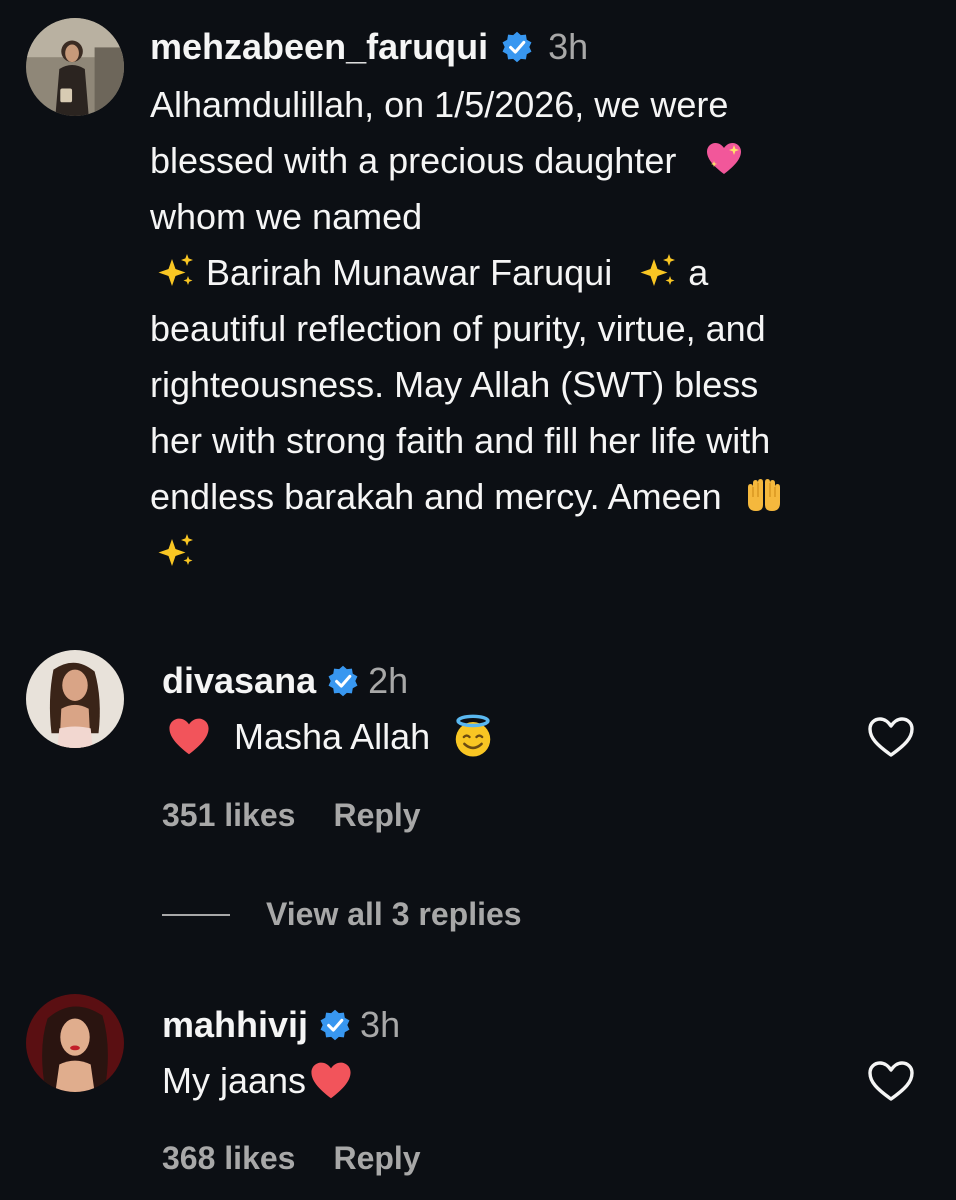  What do you see at coordinates (235, 1025) in the screenshot?
I see `username: mahhivij` at bounding box center [235, 1025].